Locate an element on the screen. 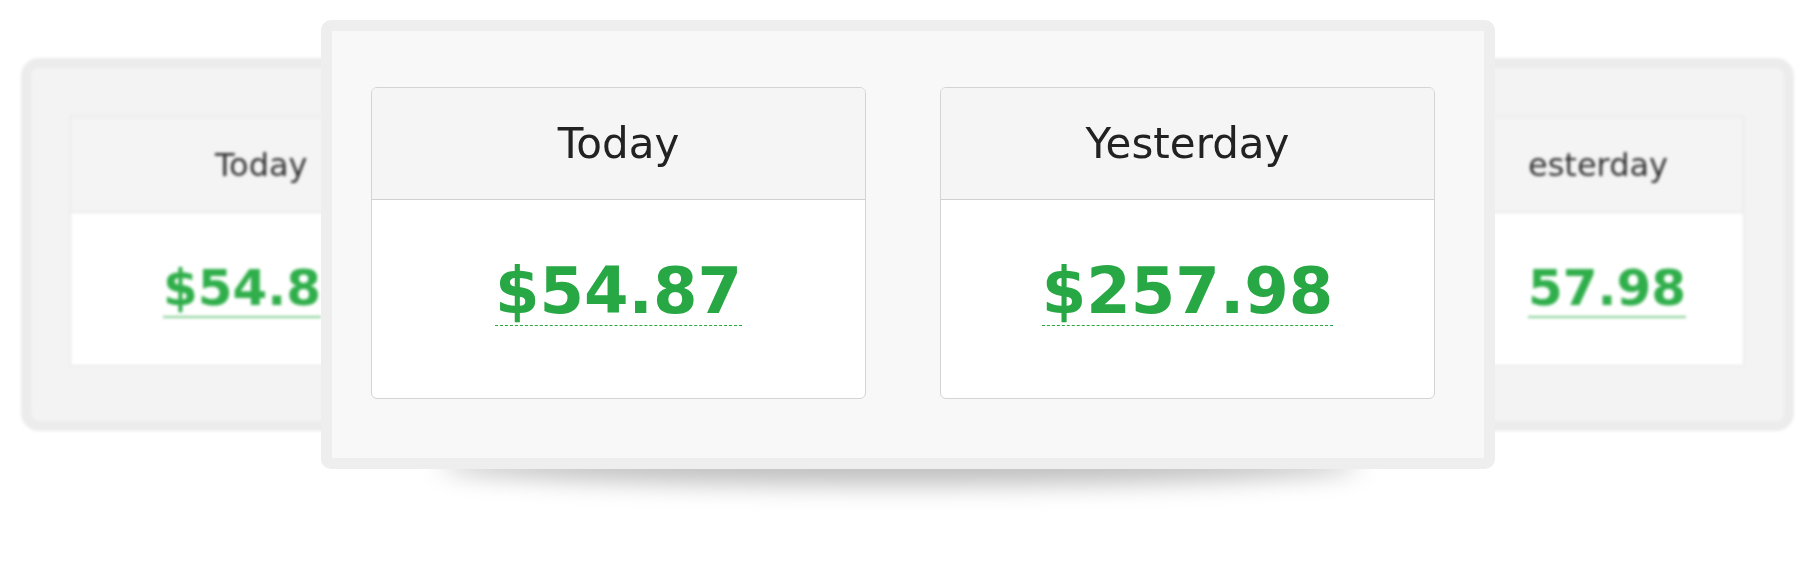 The image size is (1817, 564). card-title: esterday is located at coordinates (1598, 165).